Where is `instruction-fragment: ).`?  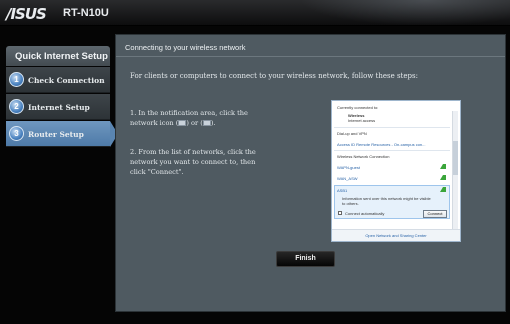
instruction-fragment: ). is located at coordinates (213, 123).